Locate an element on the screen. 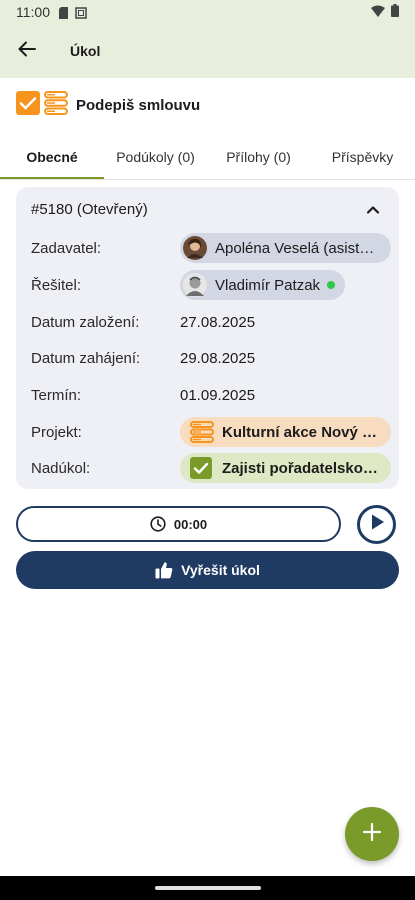  created-date-value: 27.08.2025 is located at coordinates (218, 322).